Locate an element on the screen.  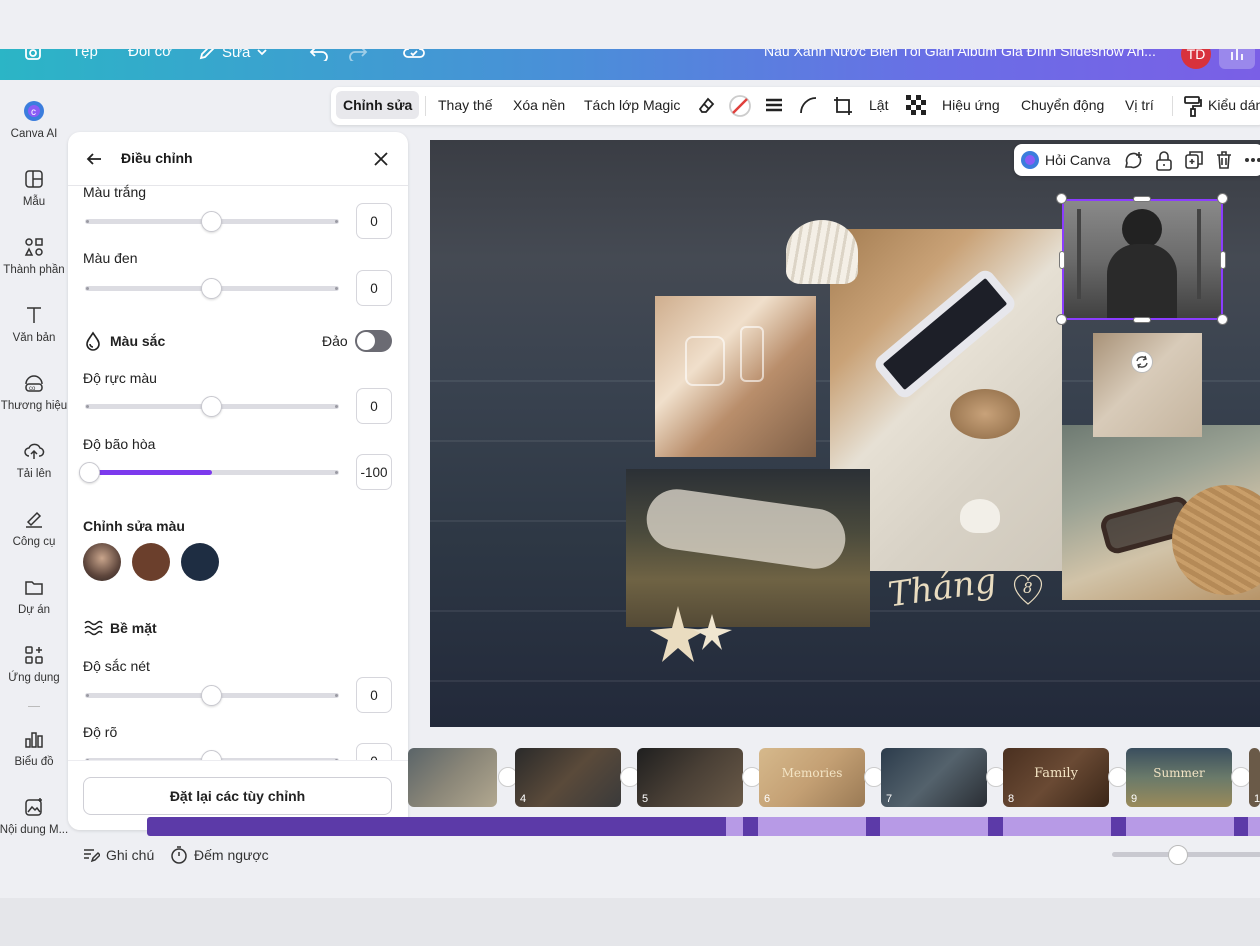
vibrance-value-input: 0 is located at coordinates (374, 406).